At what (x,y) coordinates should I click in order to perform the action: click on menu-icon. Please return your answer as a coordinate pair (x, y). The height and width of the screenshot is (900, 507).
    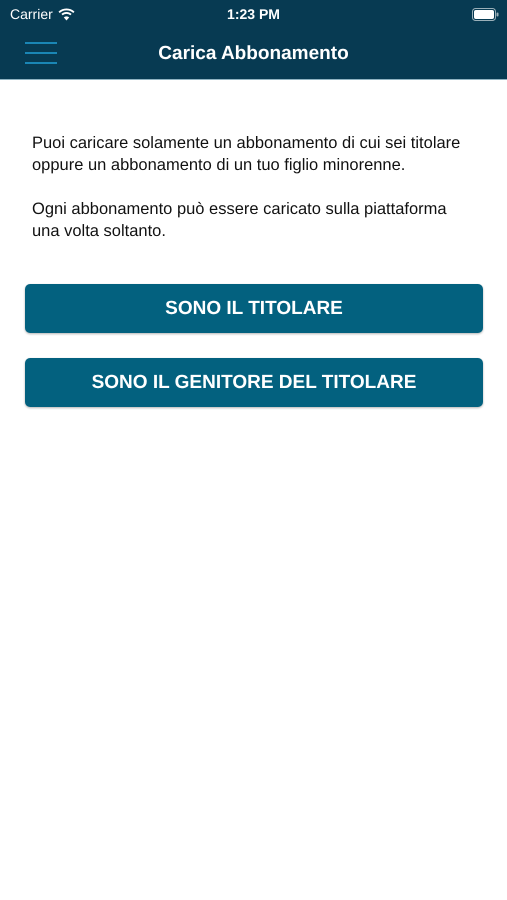
    Looking at the image, I should click on (41, 53).